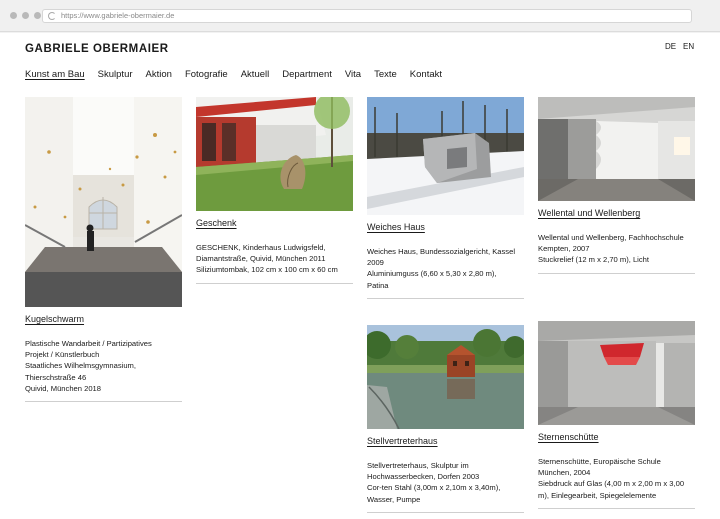 Image resolution: width=720 pixels, height=519 pixels. What do you see at coordinates (445, 441) in the screenshot?
I see `work-title-stellvertreterhaus: Stellvertreterhaus` at bounding box center [445, 441].